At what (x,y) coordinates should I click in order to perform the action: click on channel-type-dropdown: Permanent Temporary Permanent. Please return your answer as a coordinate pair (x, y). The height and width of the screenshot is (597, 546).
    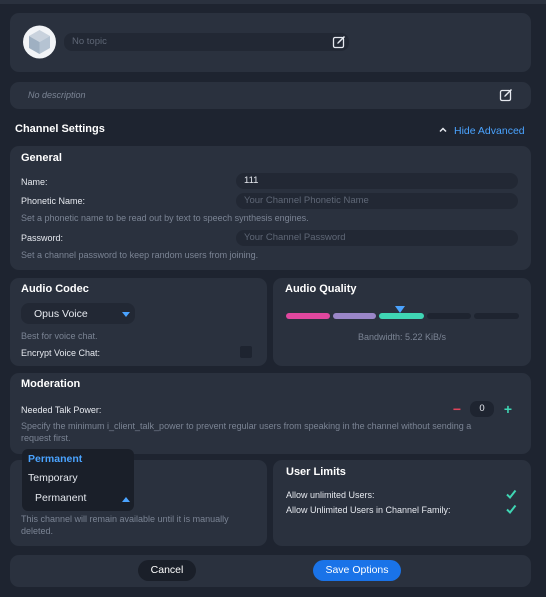
    Looking at the image, I should click on (78, 480).